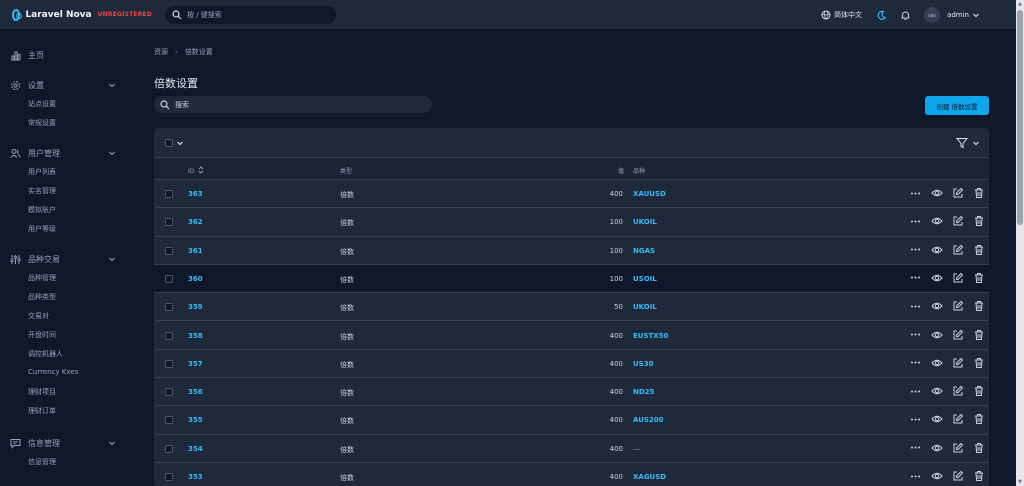 This screenshot has width=1024, height=486. I want to click on sidebar-subitem-wealth-orders: 理财订单, so click(42, 411).